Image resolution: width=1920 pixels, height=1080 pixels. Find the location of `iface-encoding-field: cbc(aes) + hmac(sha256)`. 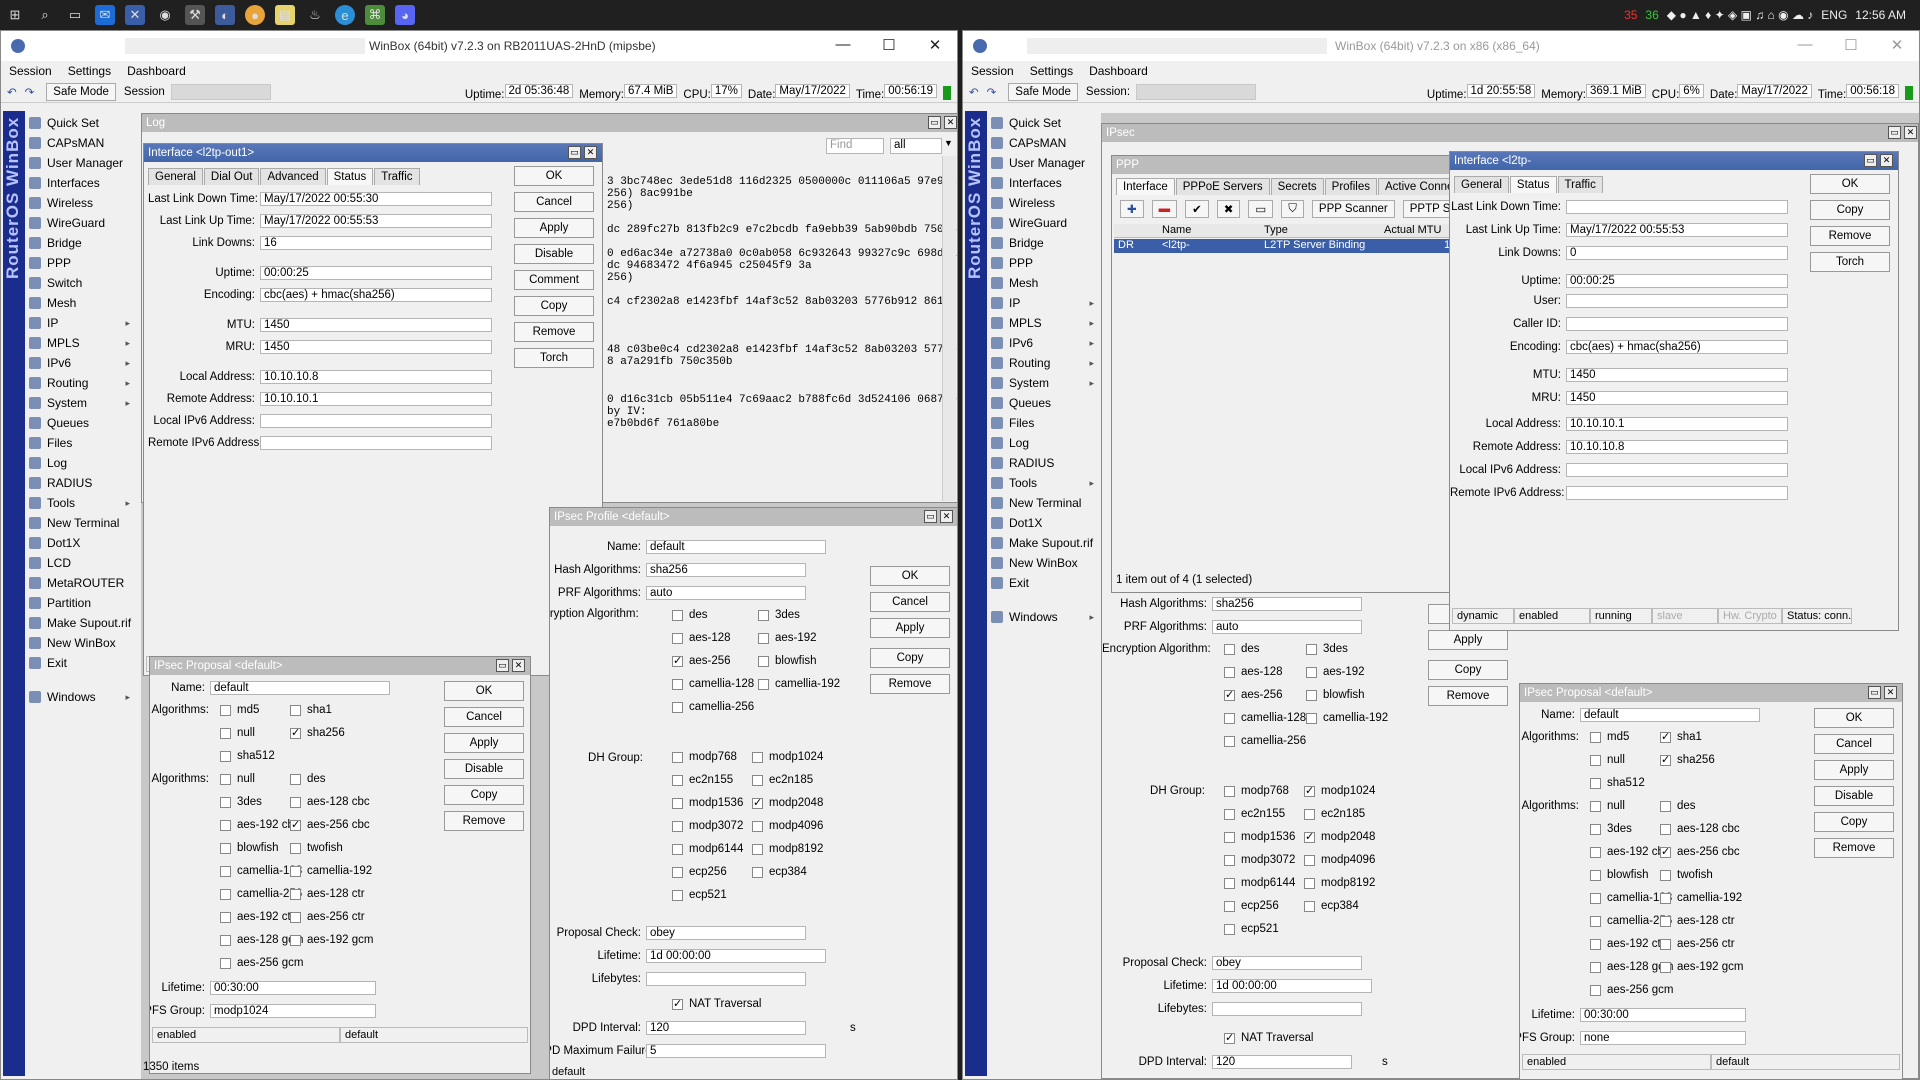

iface-encoding-field: cbc(aes) + hmac(sha256) is located at coordinates (376, 295).